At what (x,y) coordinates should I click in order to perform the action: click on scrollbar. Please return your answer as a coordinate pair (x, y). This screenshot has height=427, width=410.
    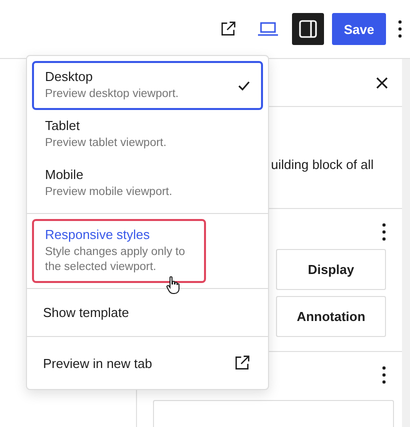
    Looking at the image, I should click on (406, 243).